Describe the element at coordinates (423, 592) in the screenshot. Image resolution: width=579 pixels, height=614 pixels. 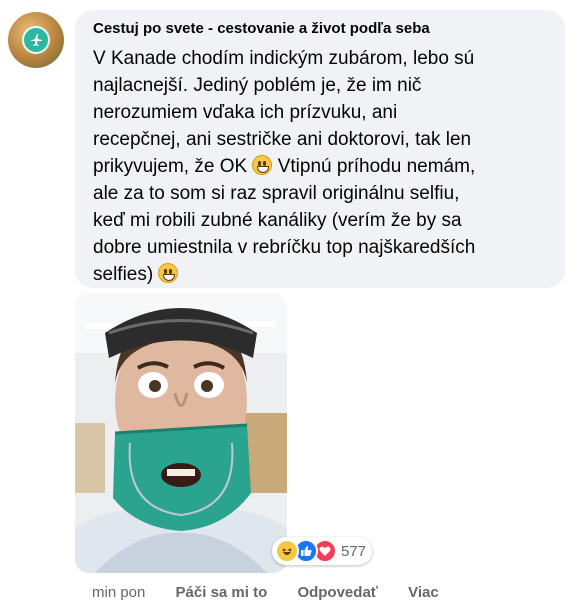
I see `more-button: Viac` at that location.